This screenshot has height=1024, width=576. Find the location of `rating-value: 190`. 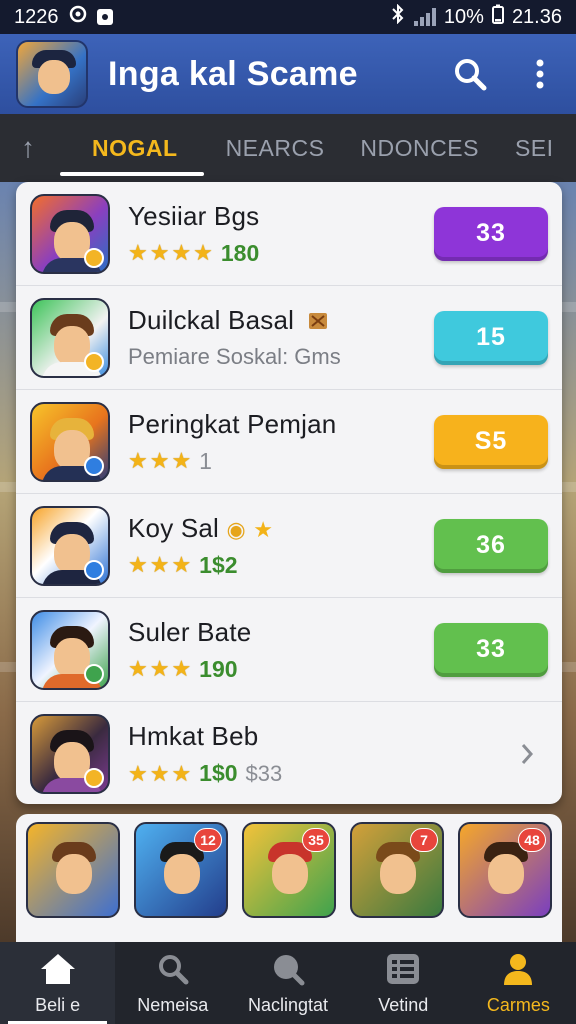

rating-value: 190 is located at coordinates (218, 668).